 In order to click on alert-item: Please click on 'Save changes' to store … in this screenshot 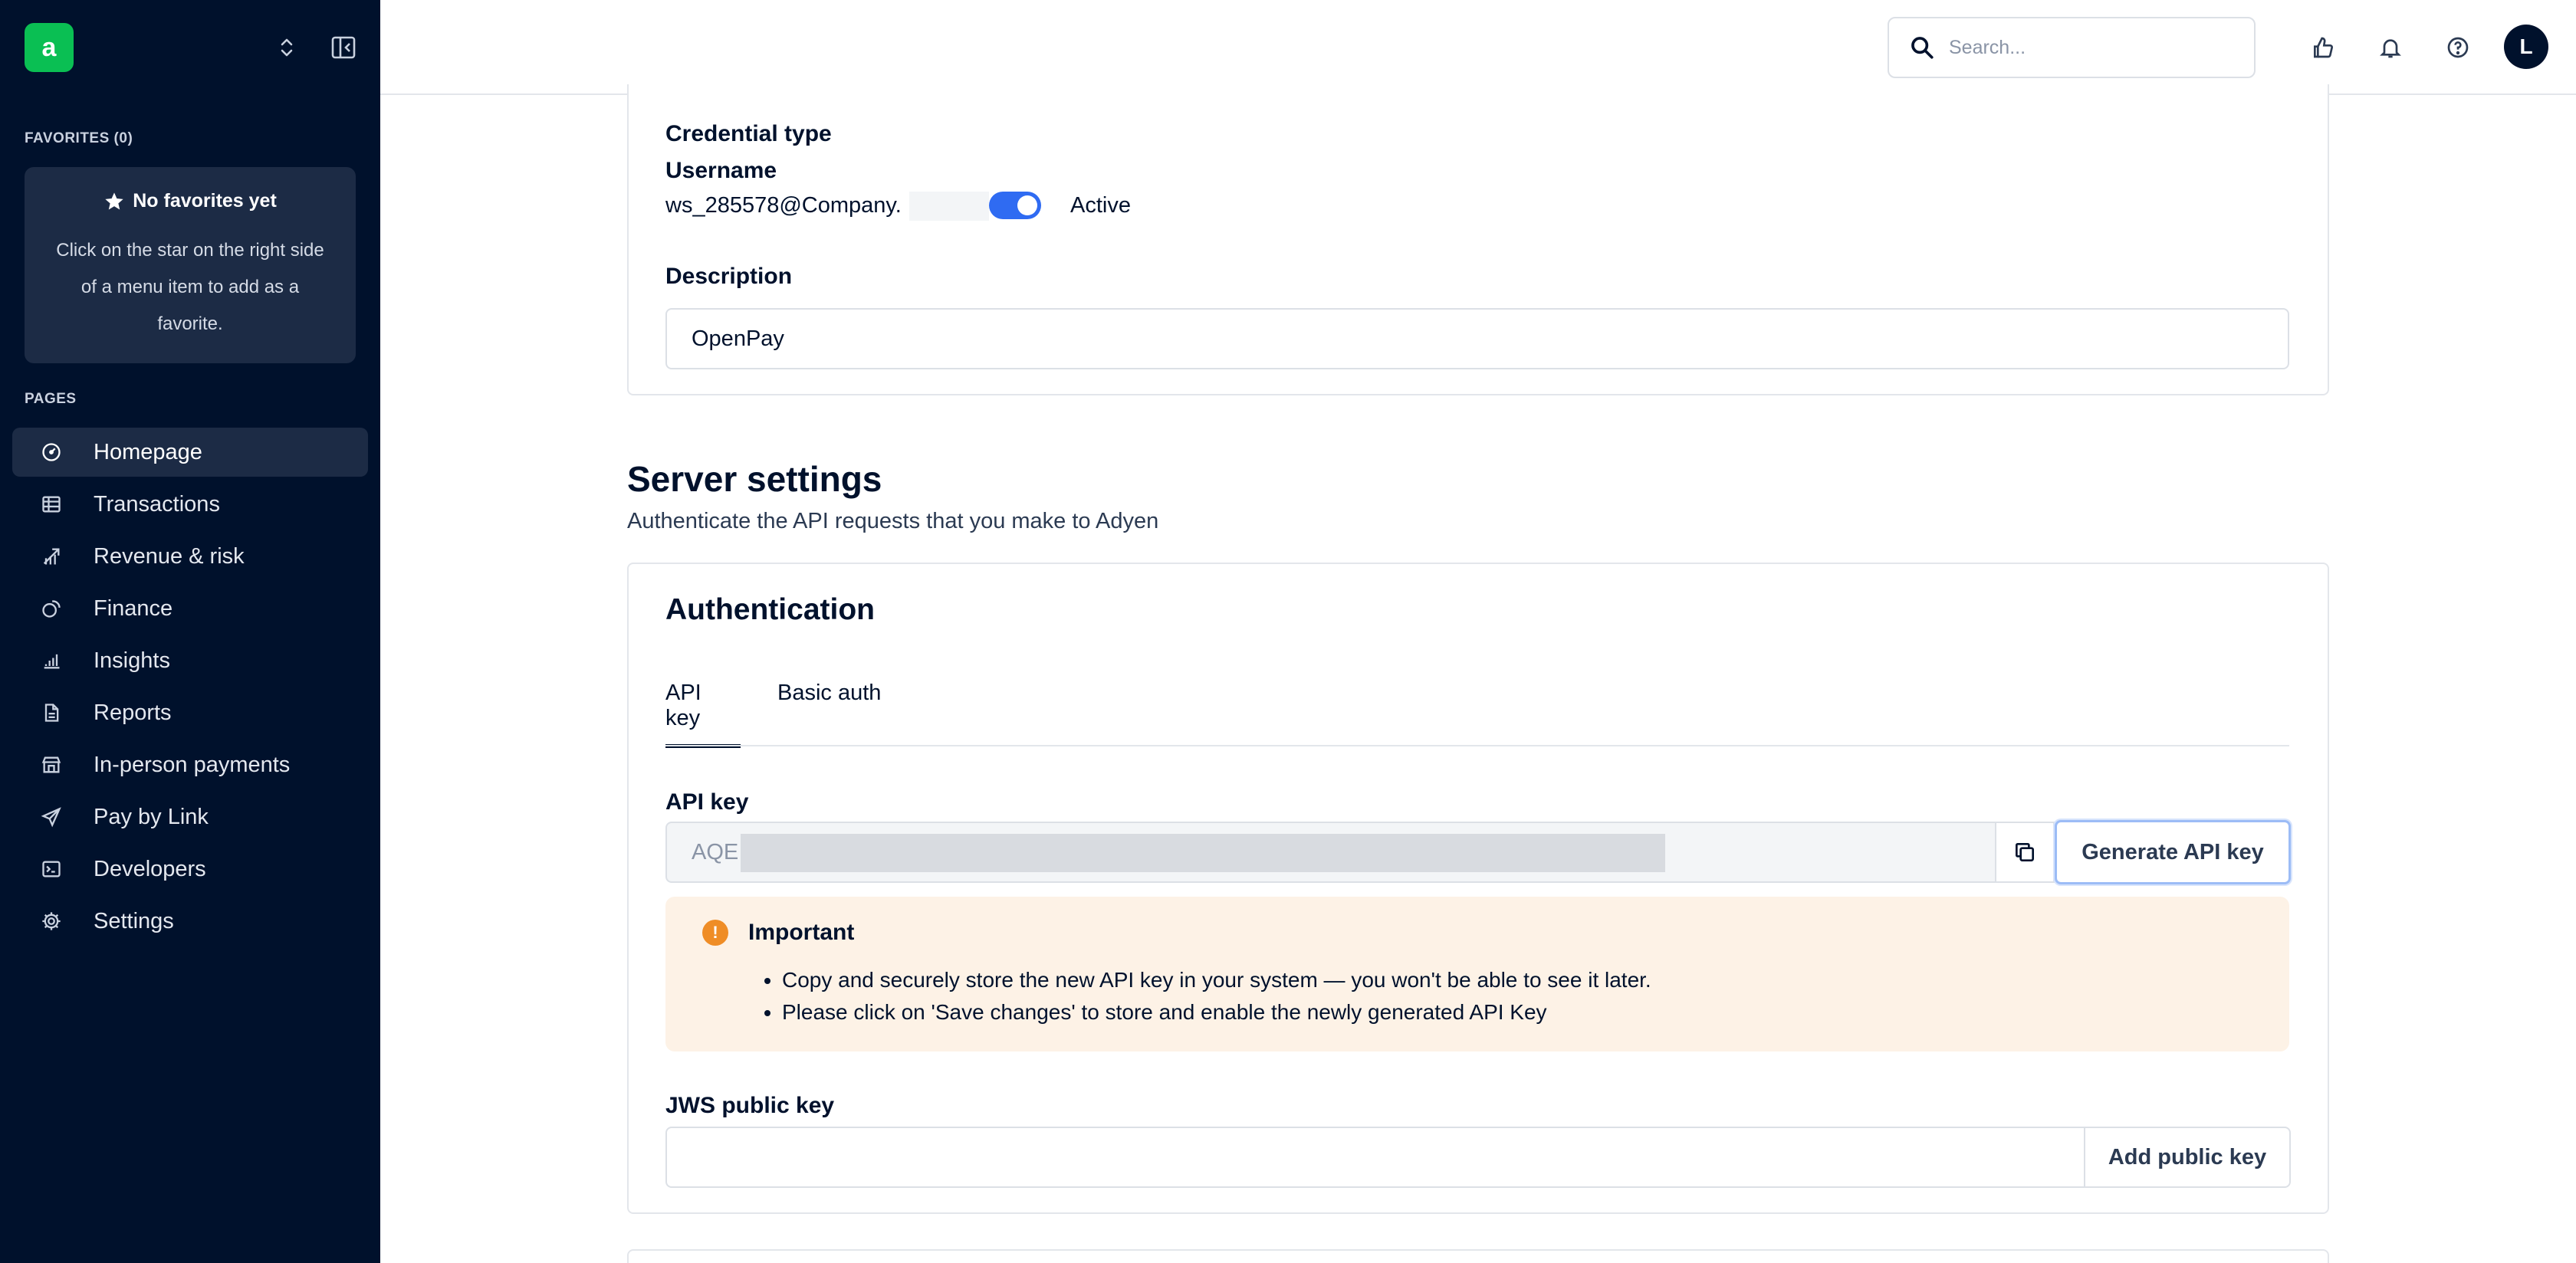, I will do `click(1217, 1012)`.